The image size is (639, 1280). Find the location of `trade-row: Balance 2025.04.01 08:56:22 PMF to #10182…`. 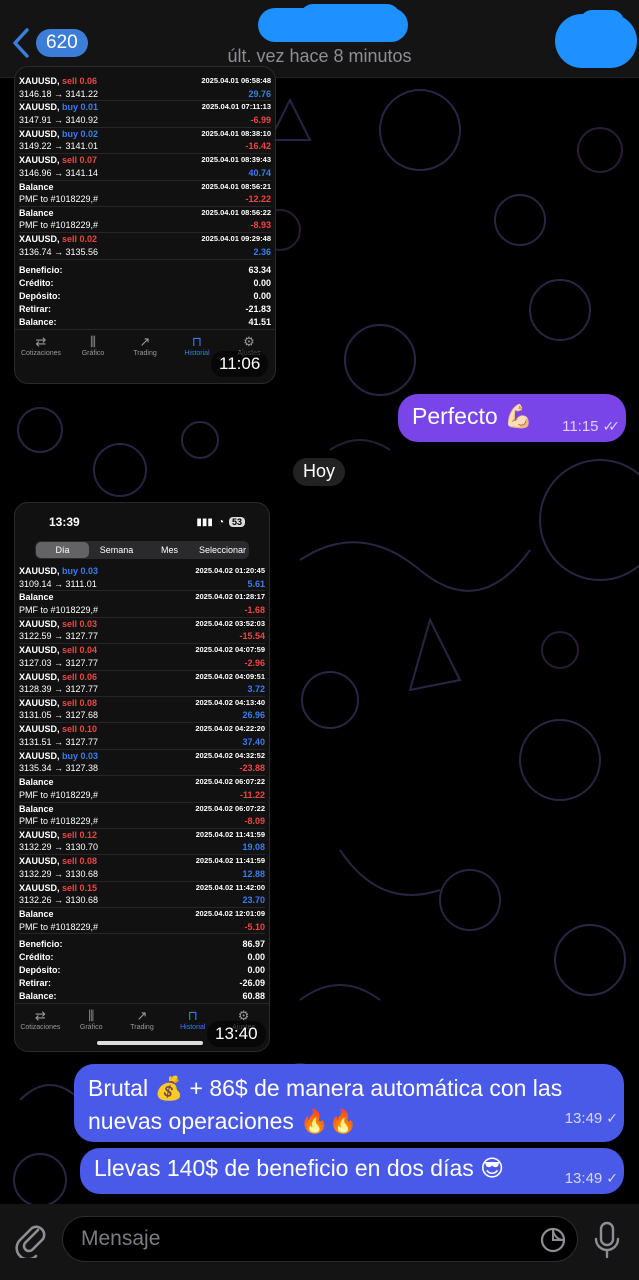

trade-row: Balance 2025.04.01 08:56:22 PMF to #10182… is located at coordinates (145, 220).